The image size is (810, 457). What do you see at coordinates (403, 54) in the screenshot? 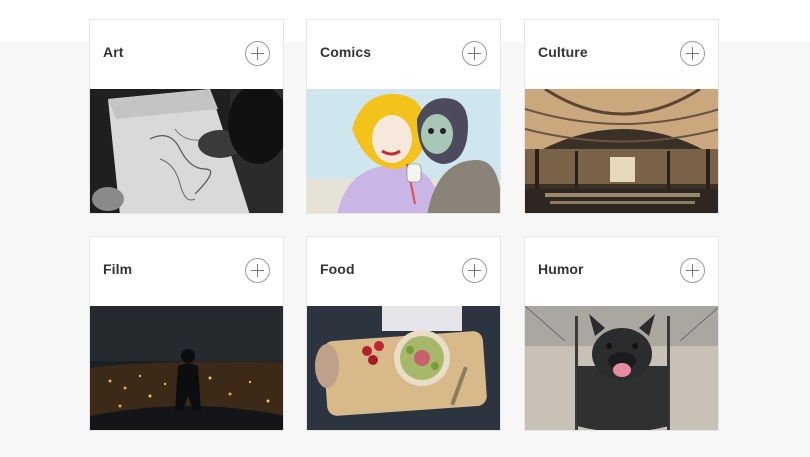
I see `card-header: Comics` at bounding box center [403, 54].